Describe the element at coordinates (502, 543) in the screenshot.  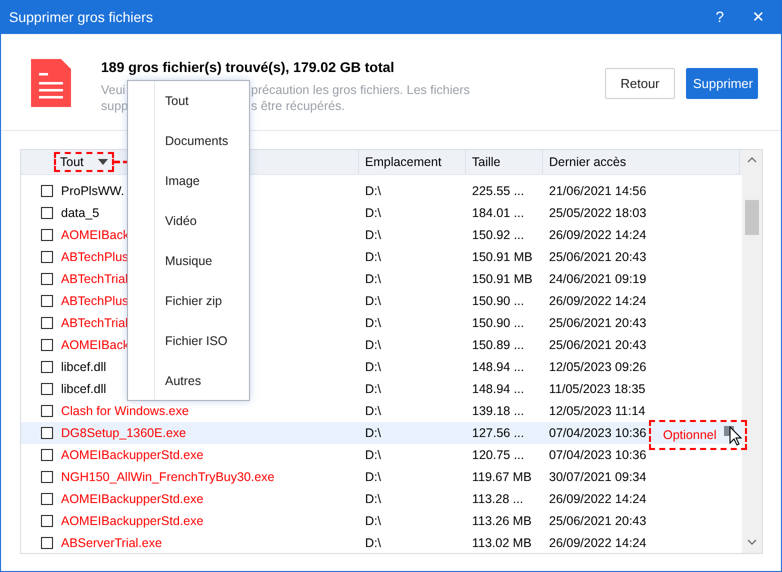
I see `size-cell: 113.02 MB` at that location.